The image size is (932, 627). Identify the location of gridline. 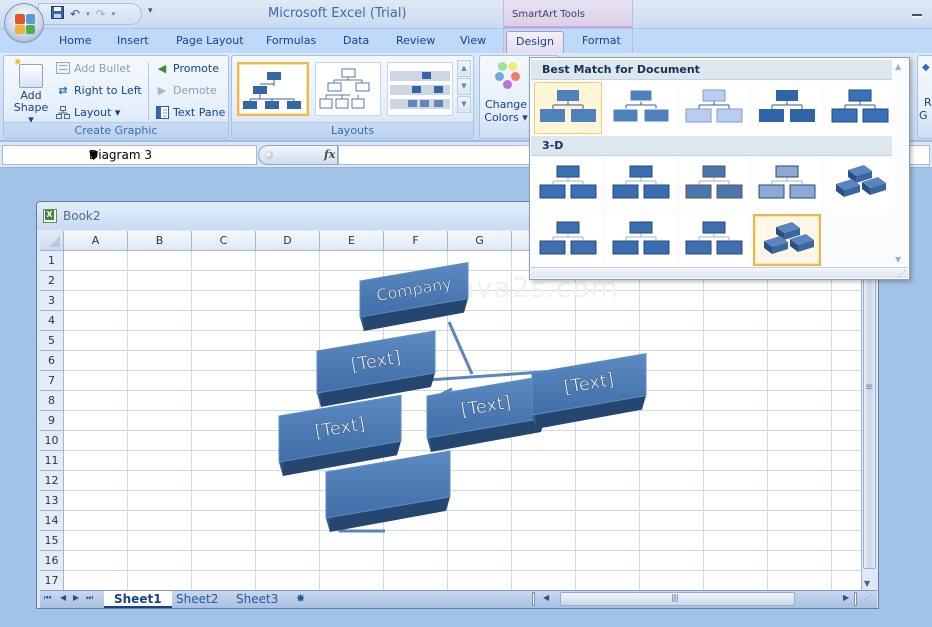
(462, 370).